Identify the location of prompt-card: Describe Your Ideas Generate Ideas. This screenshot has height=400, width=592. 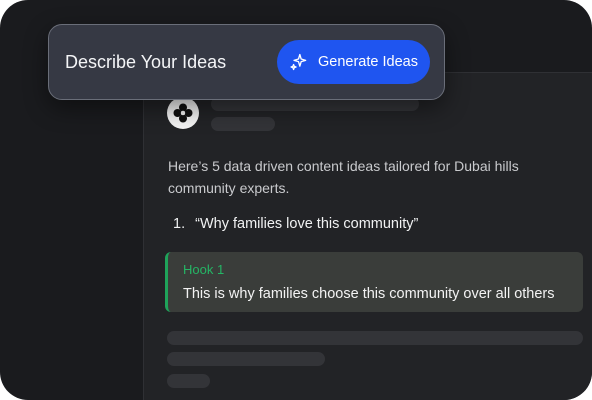
(246, 62).